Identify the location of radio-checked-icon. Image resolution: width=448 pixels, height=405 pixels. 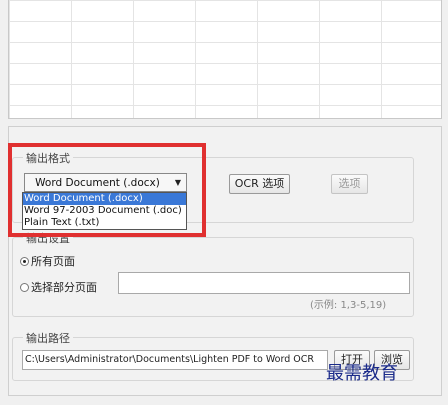
(24, 261).